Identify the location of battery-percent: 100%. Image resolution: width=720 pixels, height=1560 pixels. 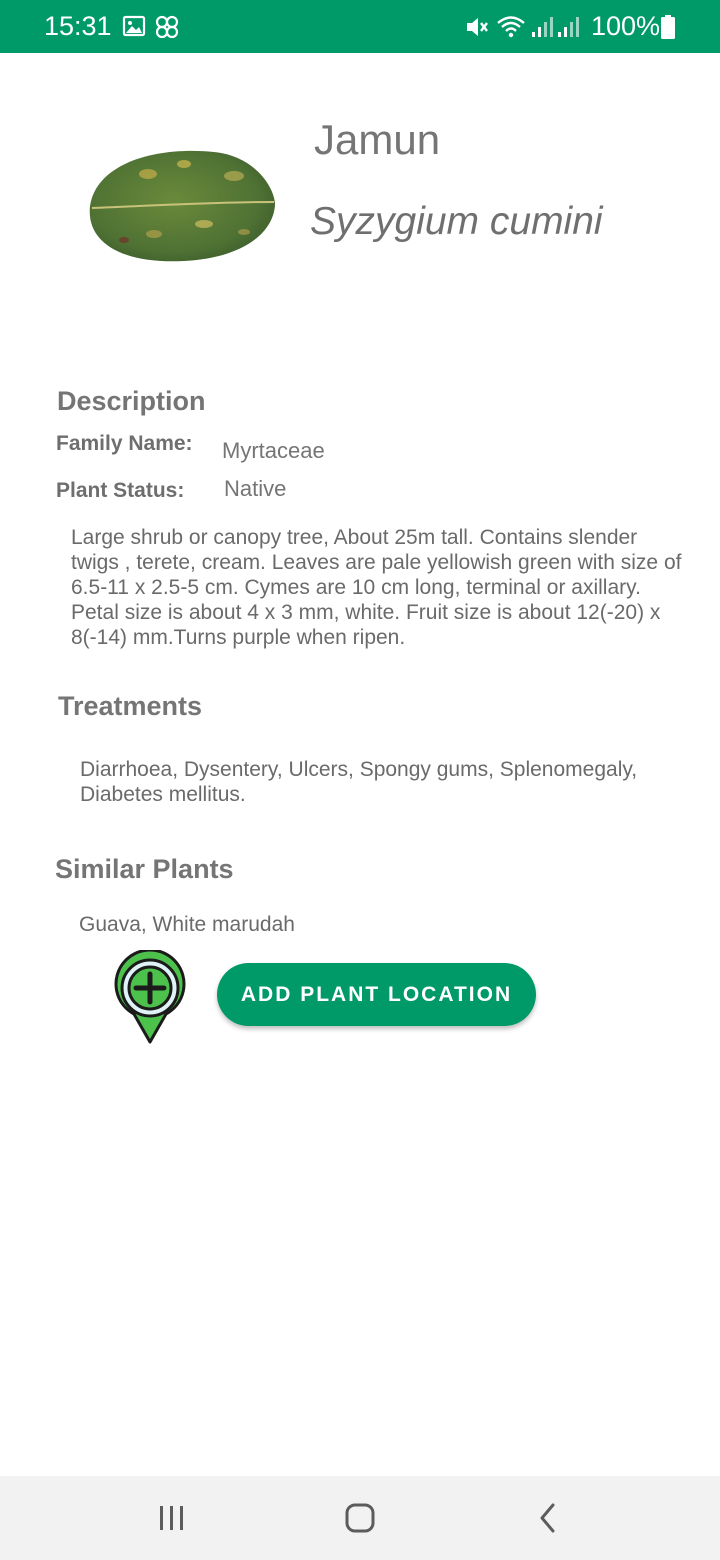
(626, 26).